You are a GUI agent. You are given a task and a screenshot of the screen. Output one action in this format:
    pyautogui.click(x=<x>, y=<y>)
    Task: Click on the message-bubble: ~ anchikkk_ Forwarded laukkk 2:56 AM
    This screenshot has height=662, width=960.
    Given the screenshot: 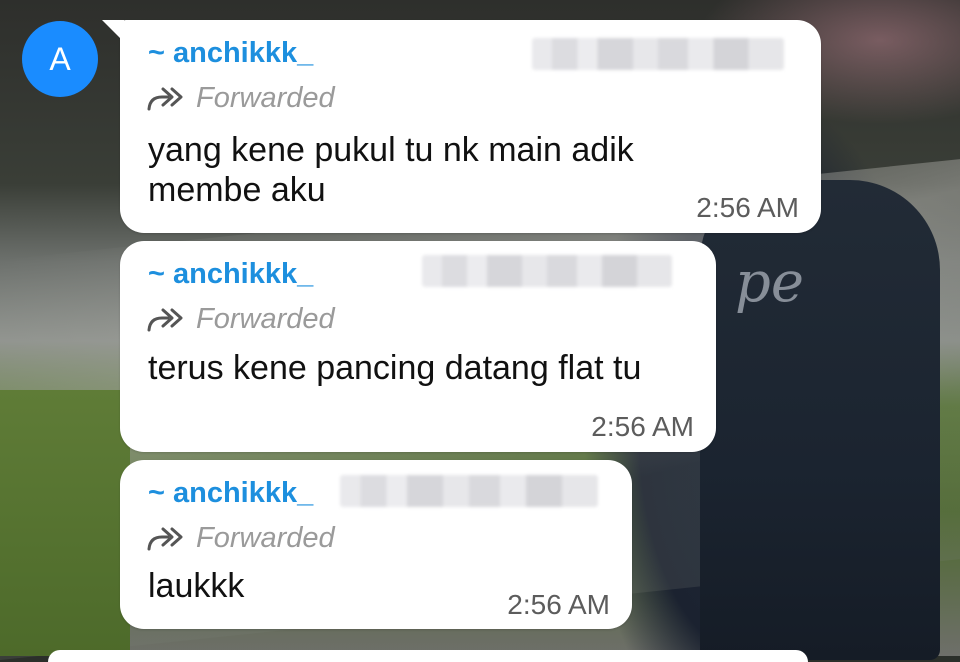 What is the action you would take?
    pyautogui.click(x=376, y=544)
    